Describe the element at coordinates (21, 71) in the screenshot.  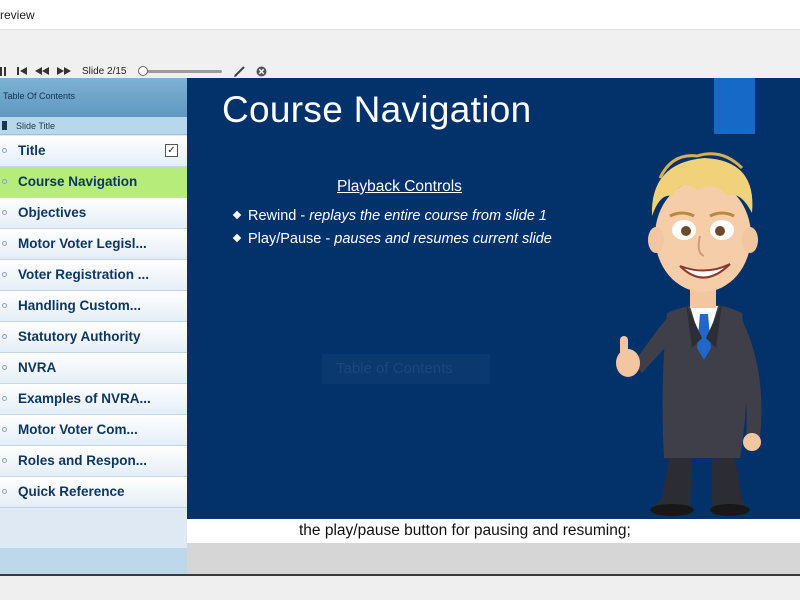
I see `skip-to-start-icon` at that location.